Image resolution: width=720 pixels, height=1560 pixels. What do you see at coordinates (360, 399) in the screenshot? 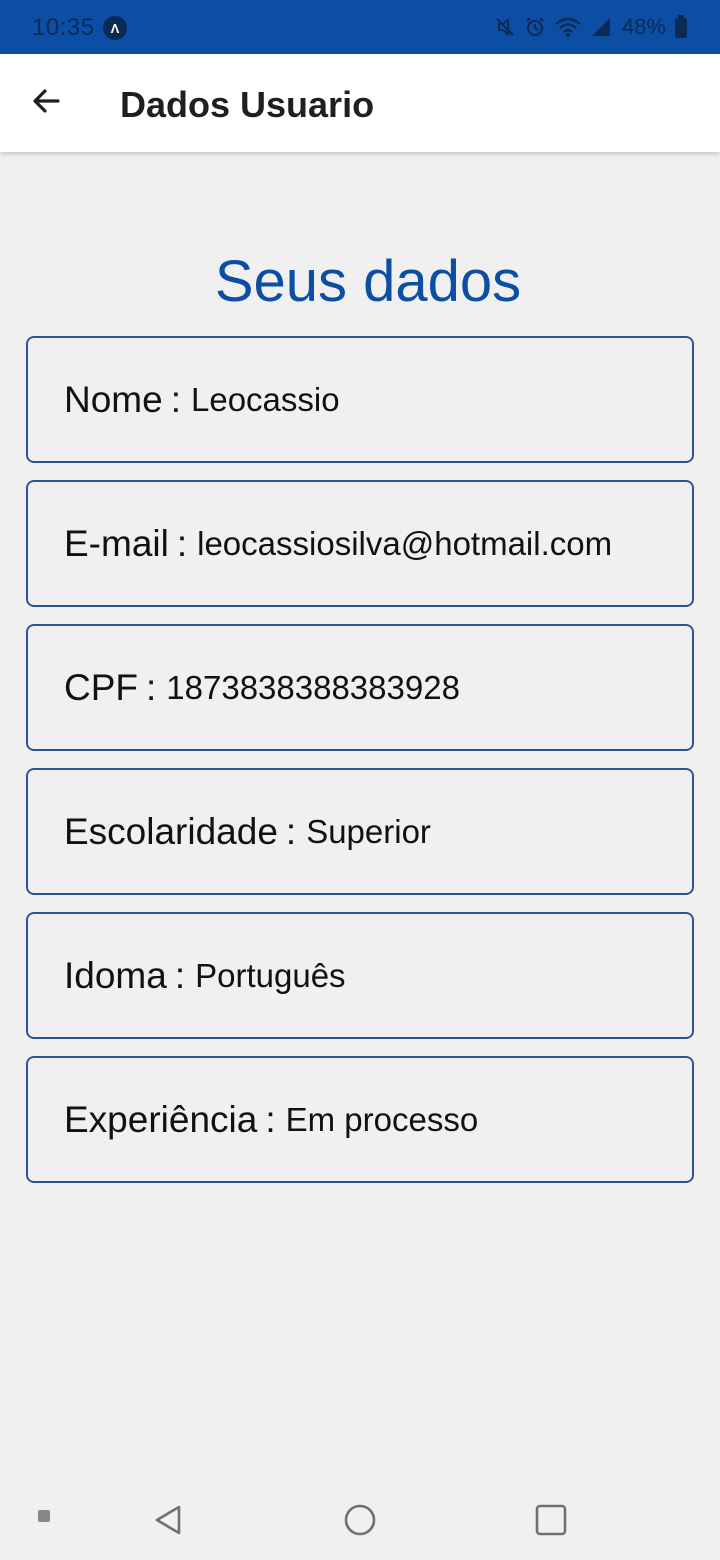
I see `field-card-nome: Nome : Leocassio` at bounding box center [360, 399].